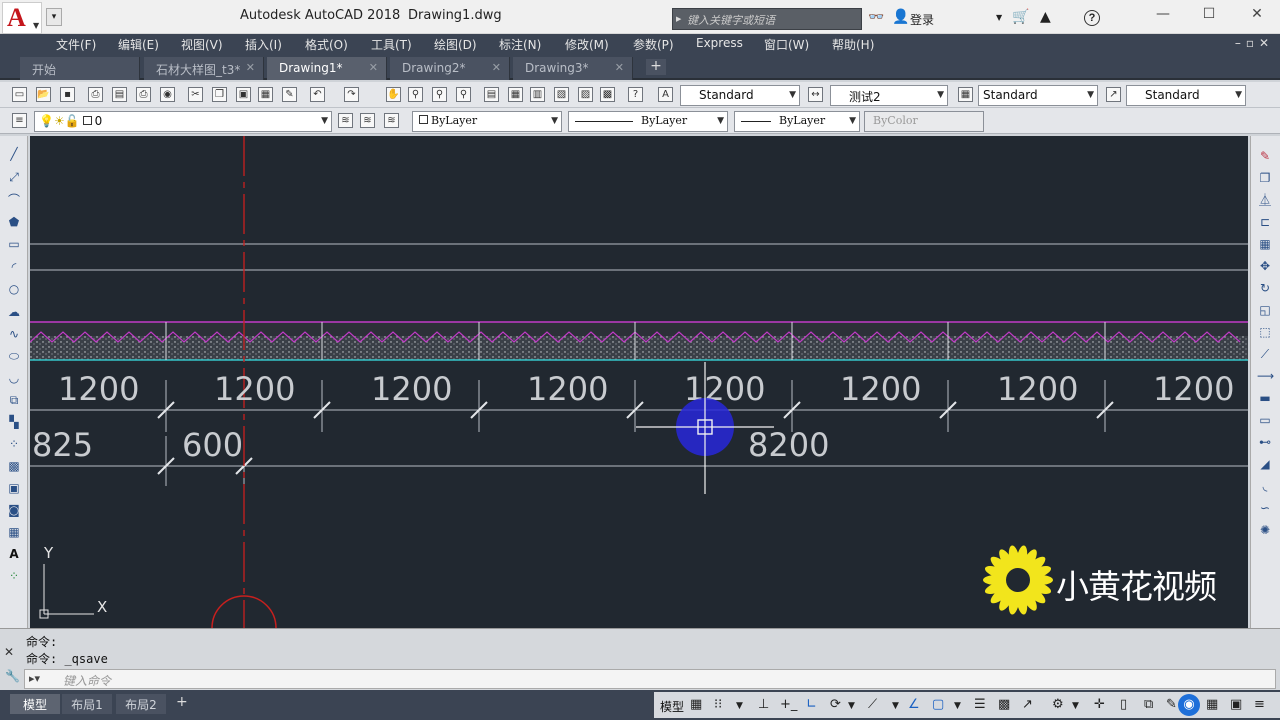 The width and height of the screenshot is (1280, 720). What do you see at coordinates (719, 43) in the screenshot?
I see `menu-express: Express` at bounding box center [719, 43].